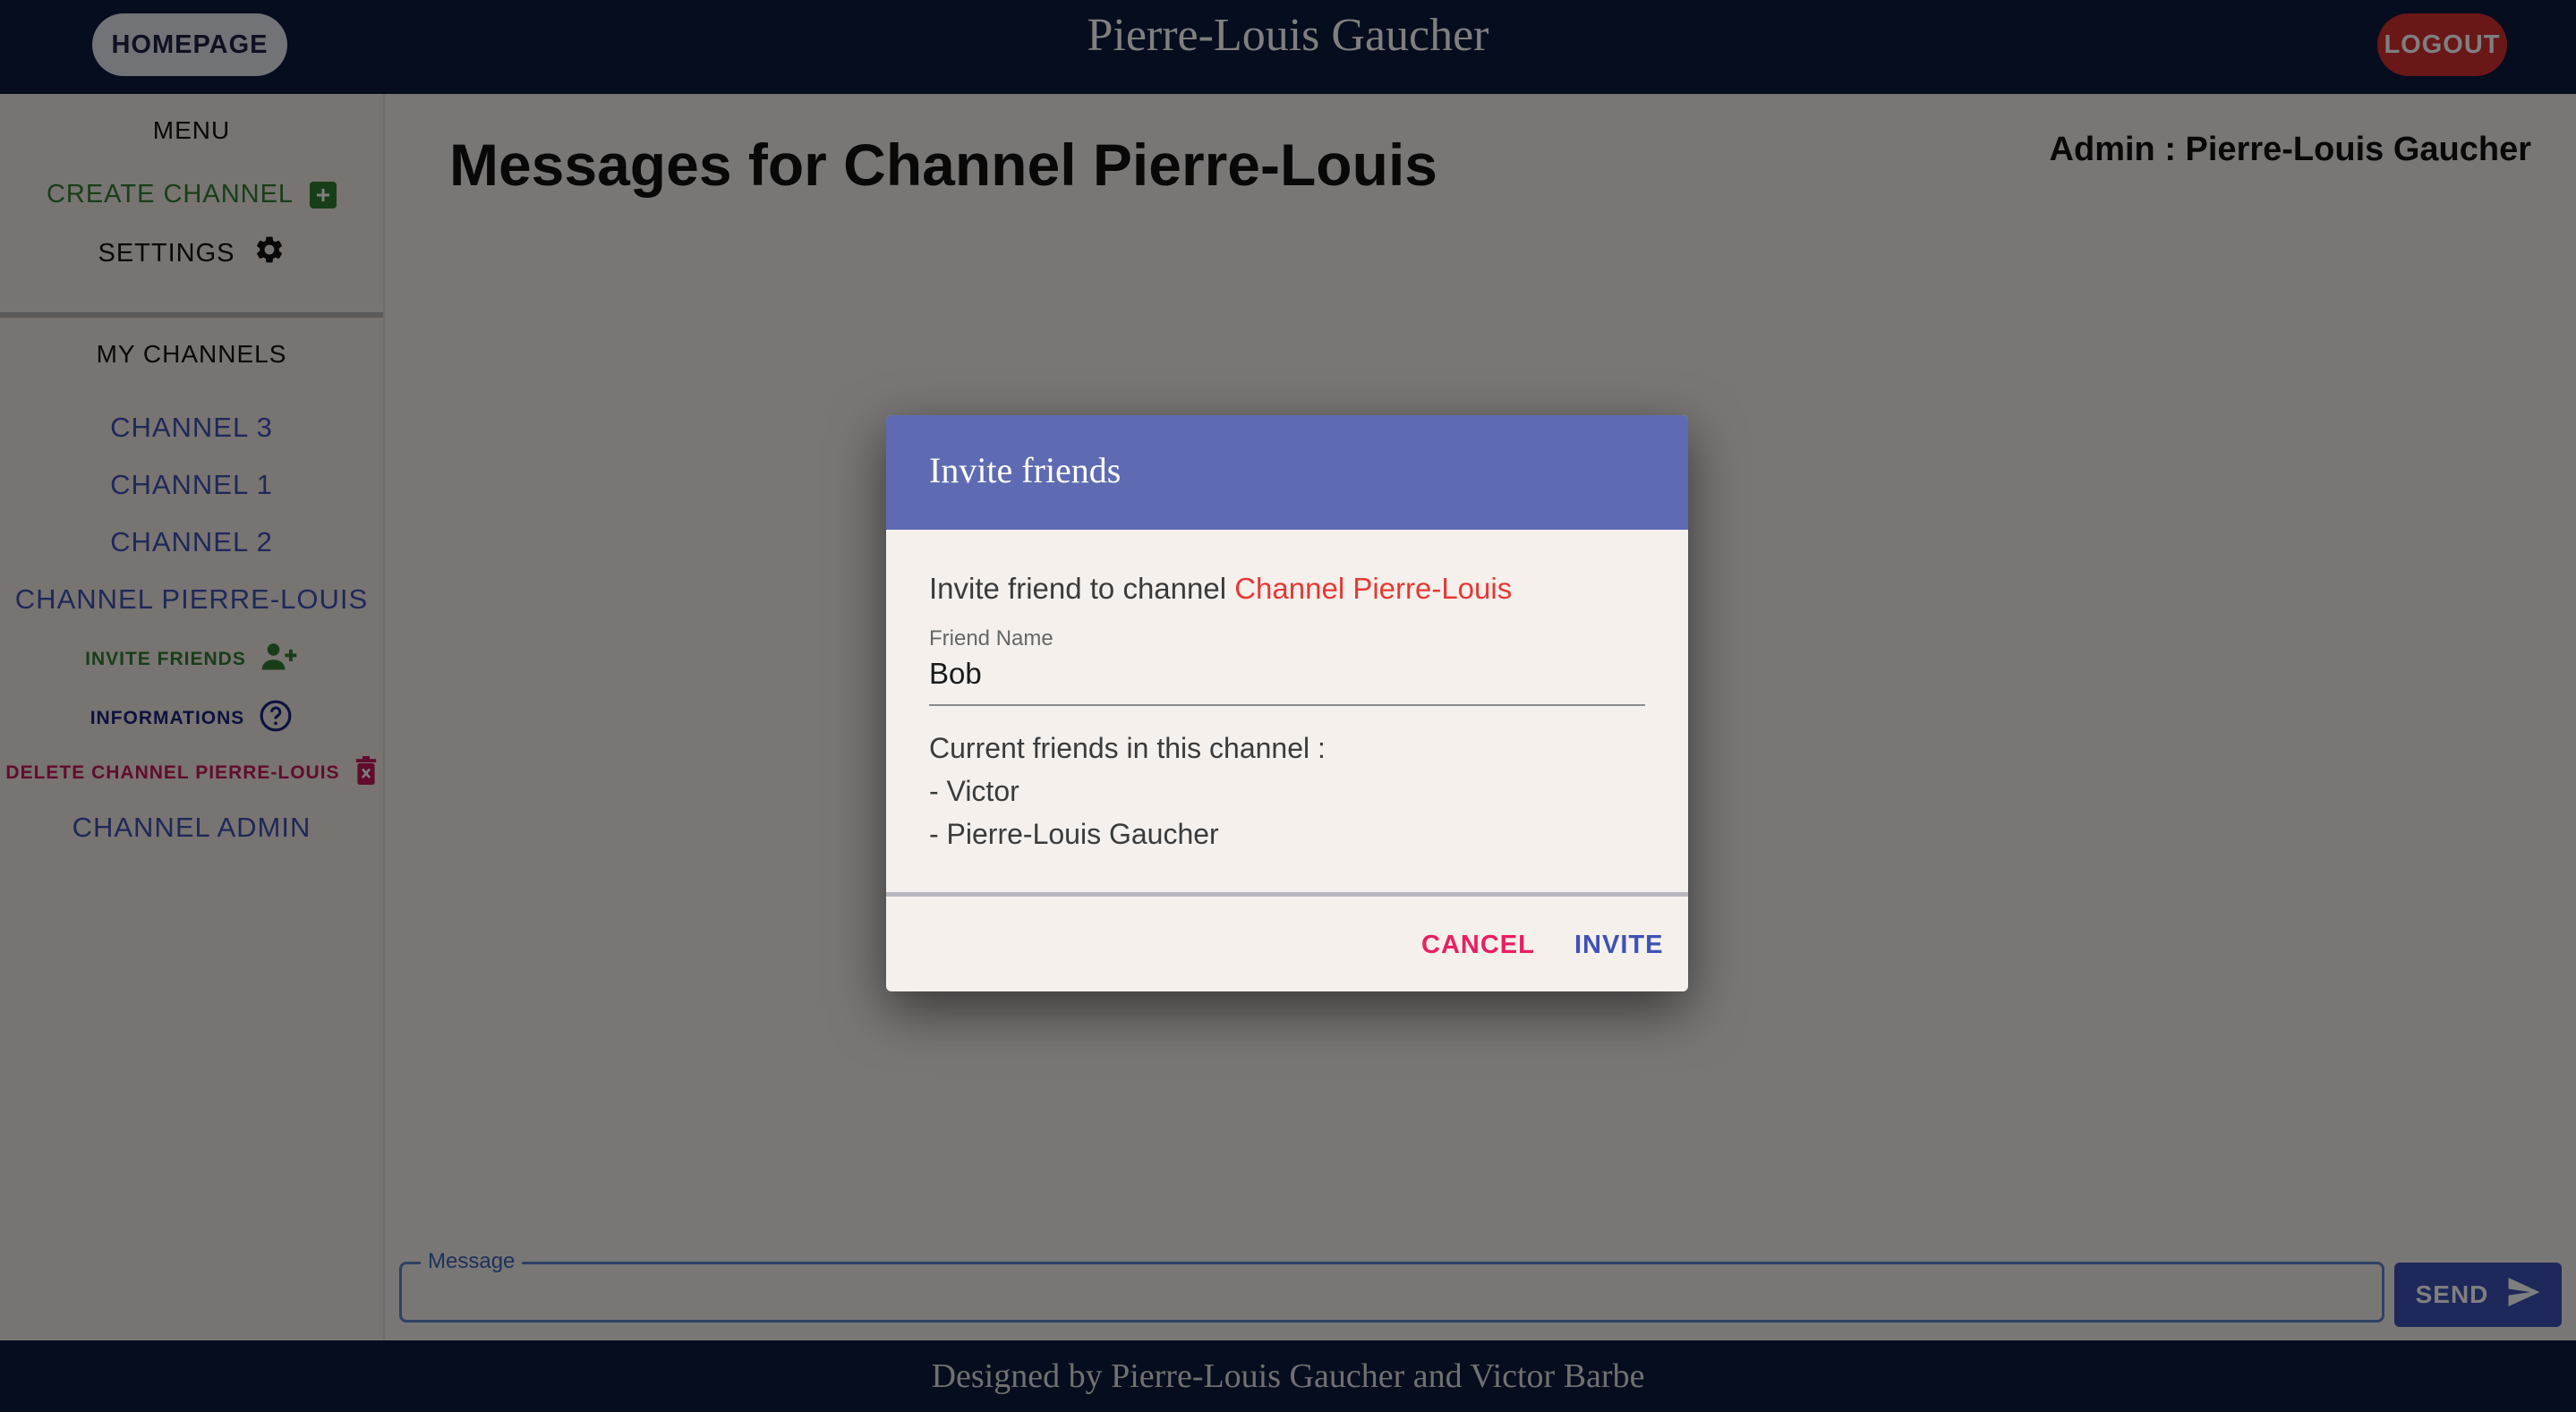 Image resolution: width=2576 pixels, height=1412 pixels. Describe the element at coordinates (955, 674) in the screenshot. I see `friend-name-input: Bob` at that location.